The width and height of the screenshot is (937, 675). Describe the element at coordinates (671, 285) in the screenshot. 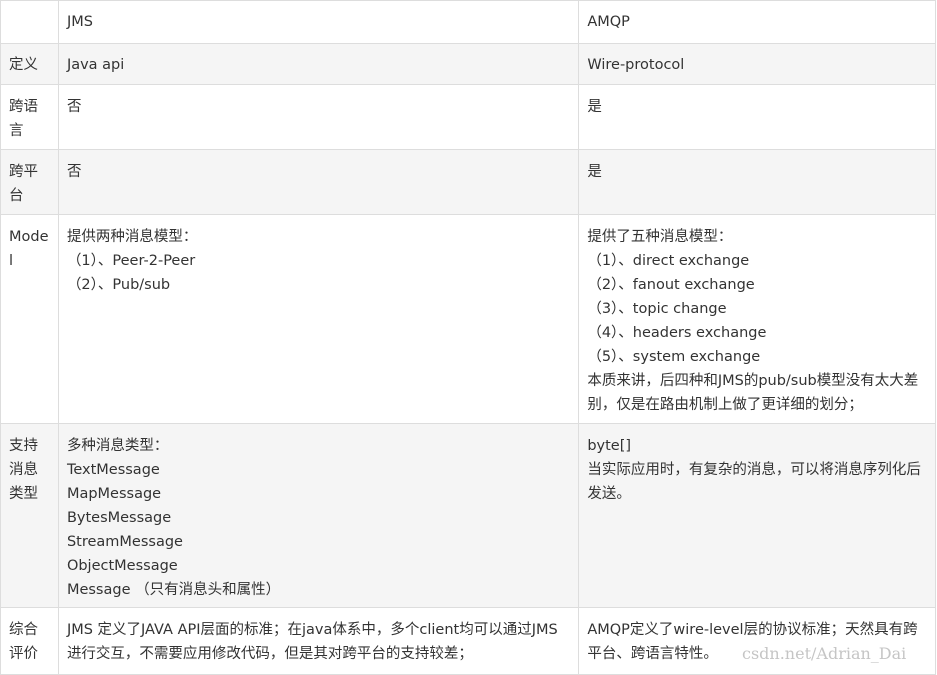

I see `cell-line: （2）、fanout exchange` at that location.